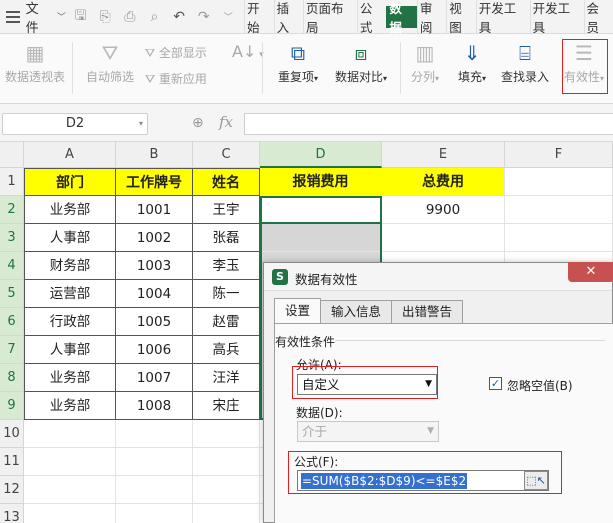 The image size is (613, 523). I want to click on menu-tab: 会员, so click(598, 17).